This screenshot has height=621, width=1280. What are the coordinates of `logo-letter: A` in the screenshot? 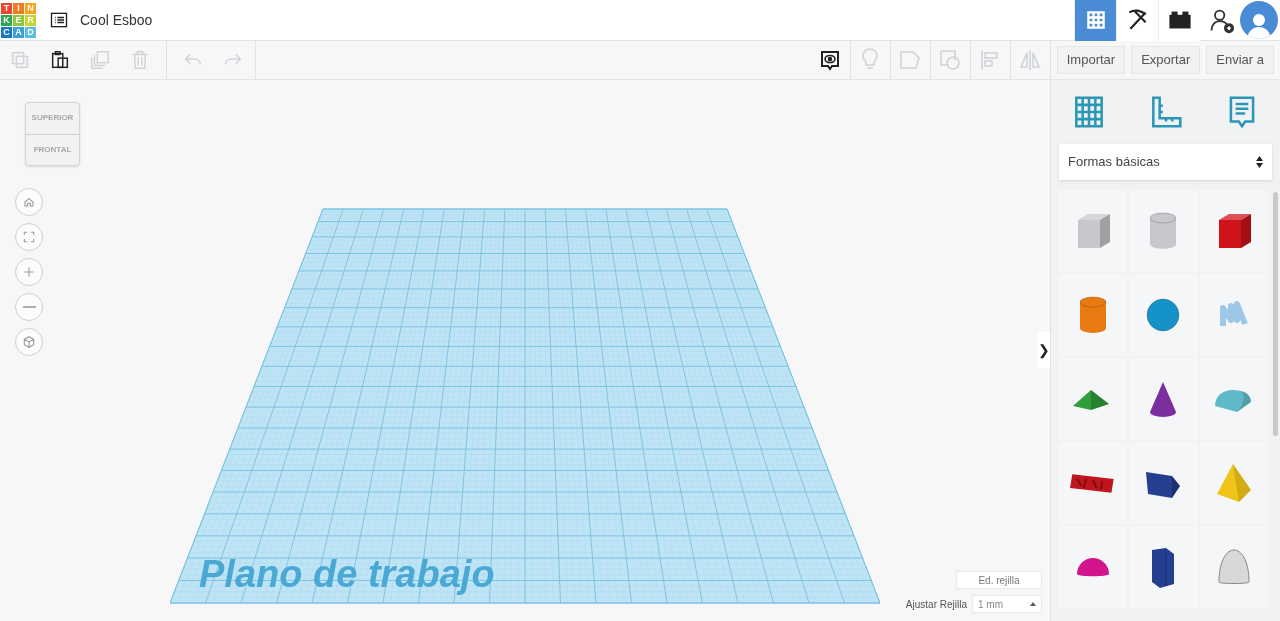 It's located at (18, 32).